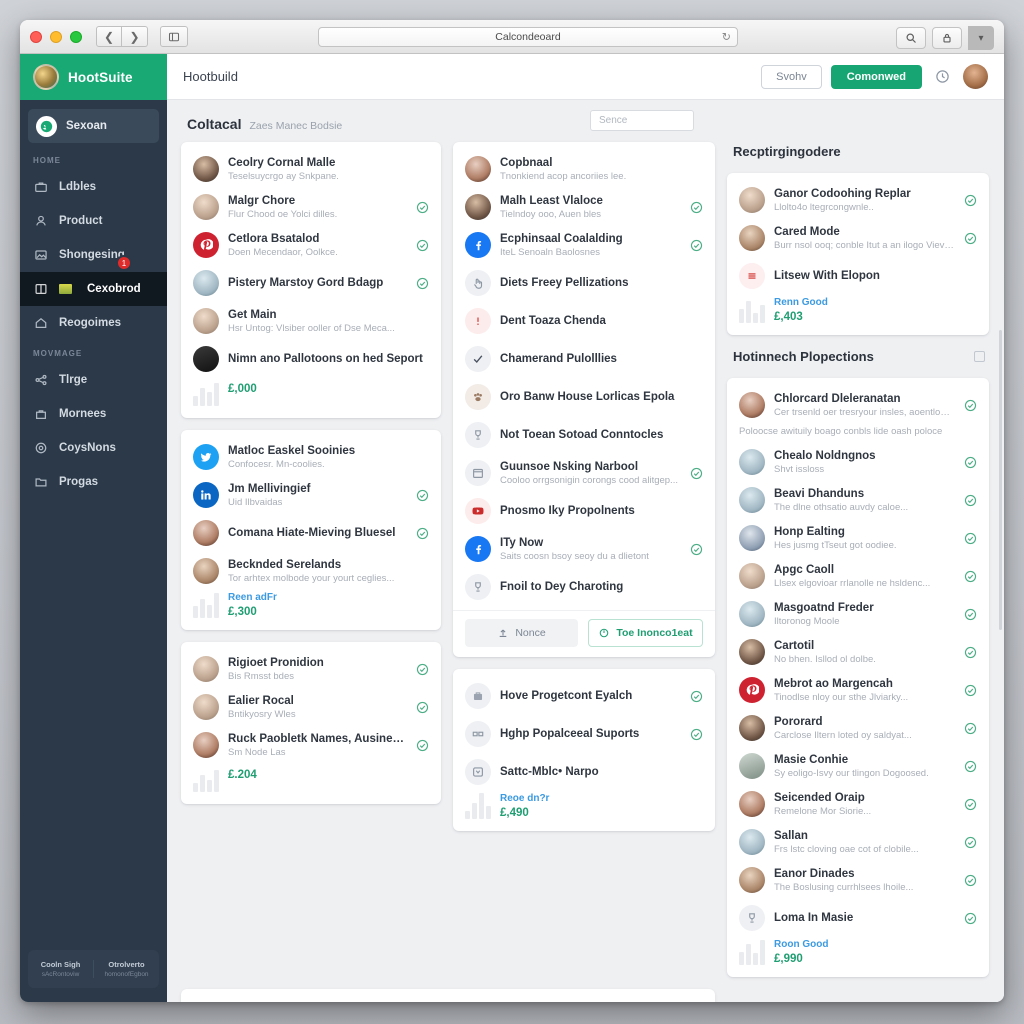 The image size is (1024, 1024). I want to click on list-item: Litsew With Elopon, so click(858, 276).